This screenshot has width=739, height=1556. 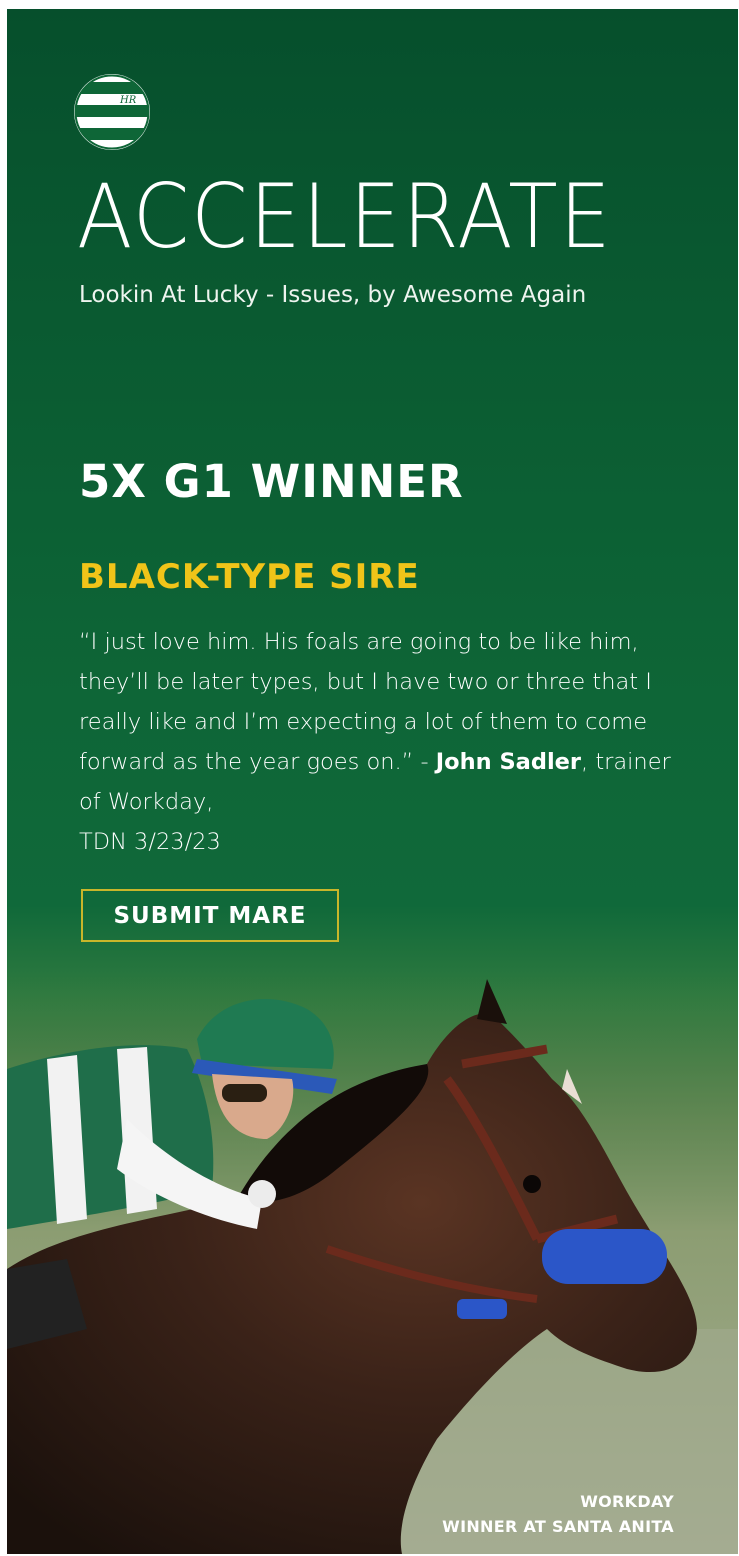 What do you see at coordinates (558, 1514) in the screenshot?
I see `photo-caption: WORKDAY WINNER AT SANTA ANITA` at bounding box center [558, 1514].